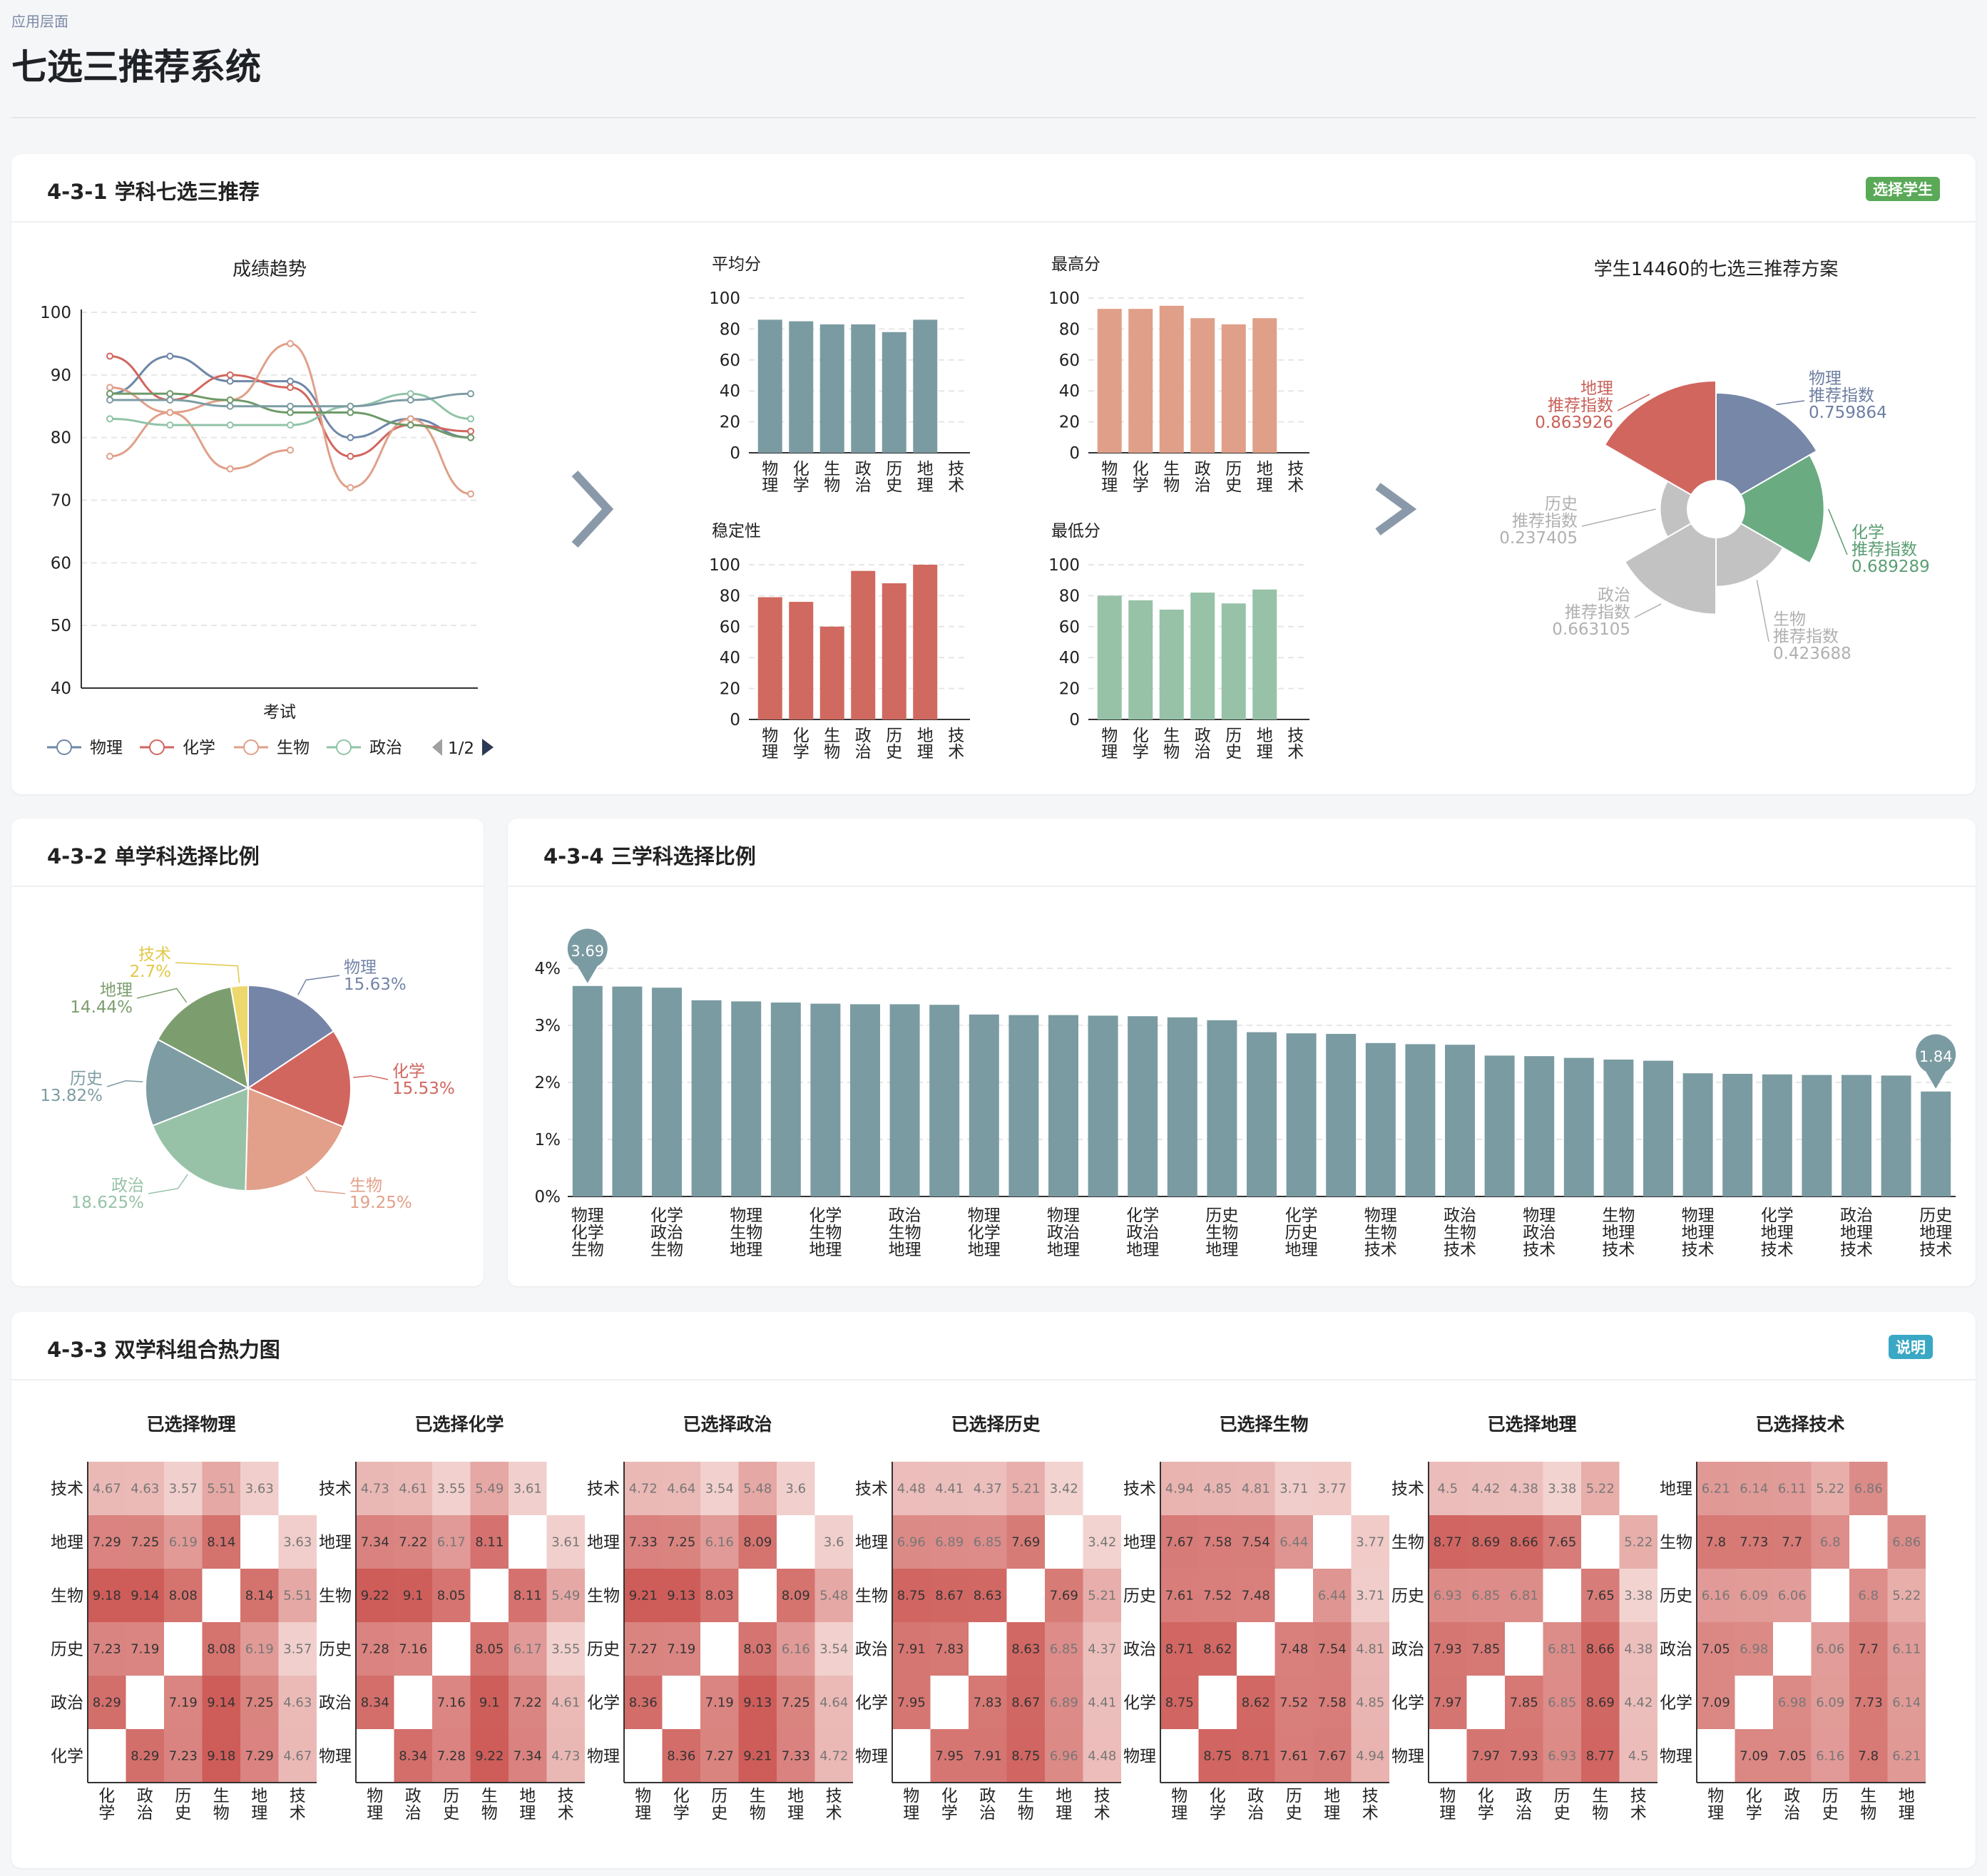  What do you see at coordinates (1025, 1542) in the screenshot?
I see `cell-value: 7.69` at bounding box center [1025, 1542].